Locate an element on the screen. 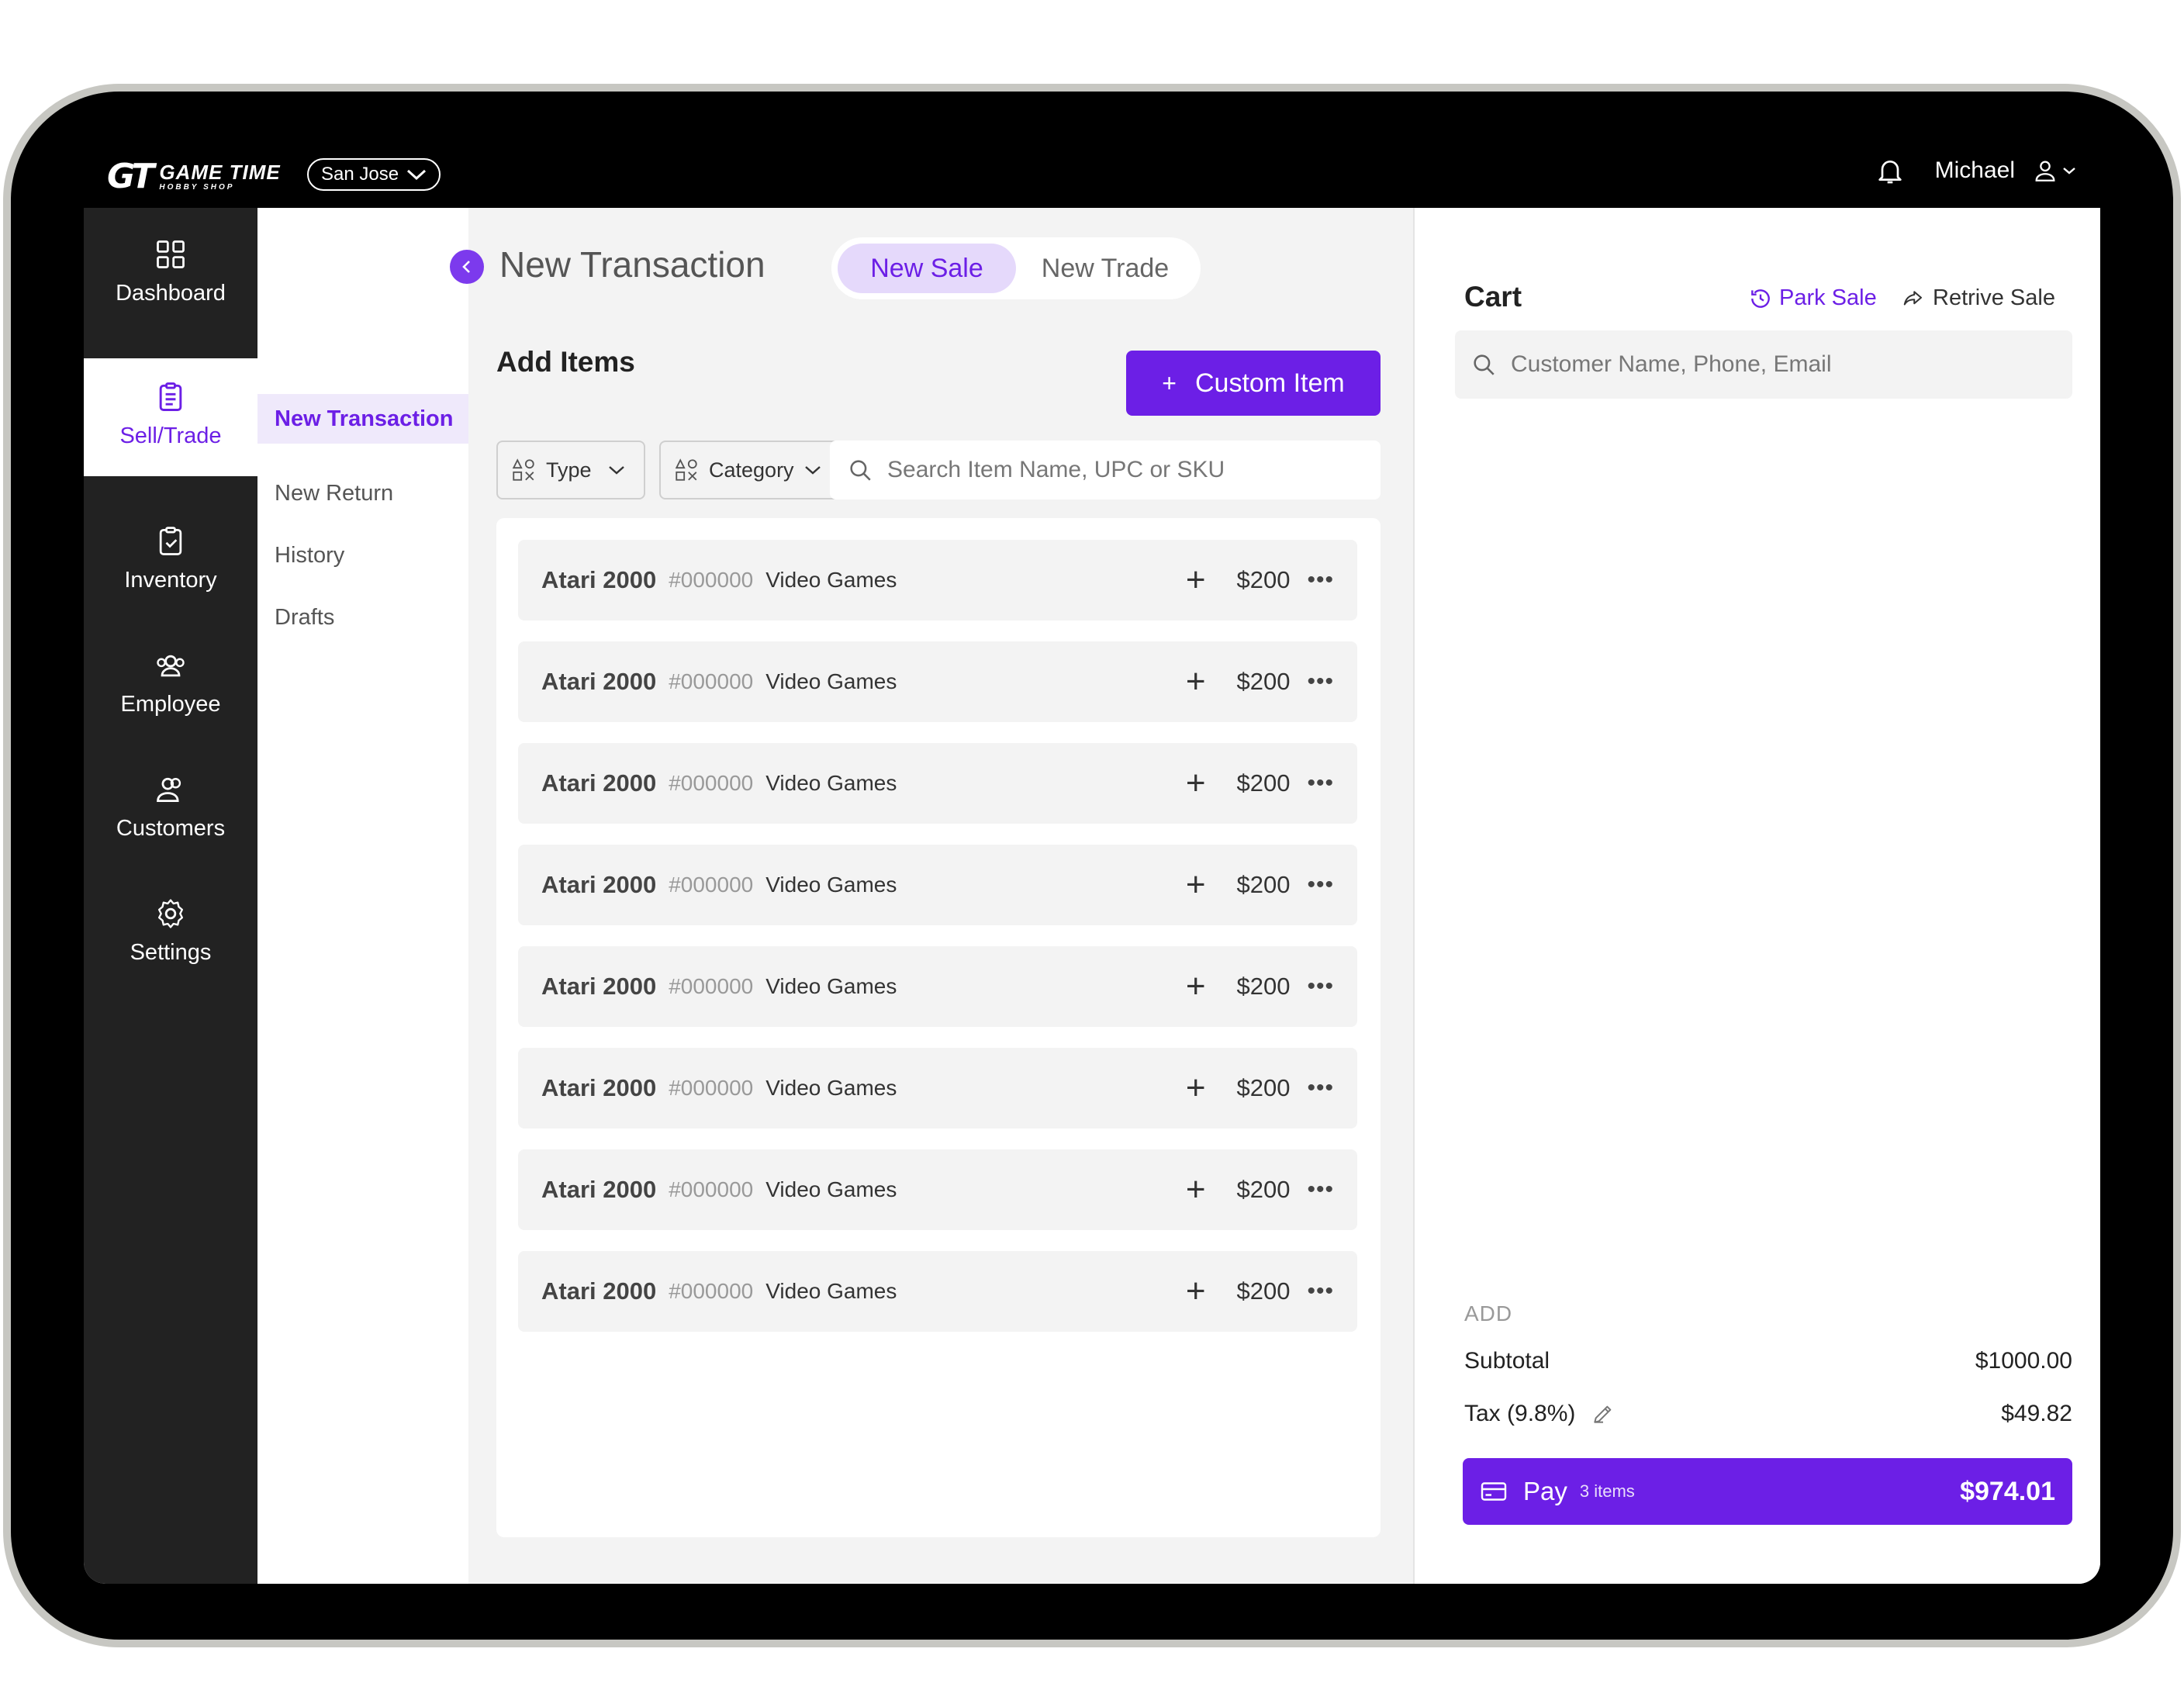  sidebar-item-dashboard: Dashboard is located at coordinates (170, 294).